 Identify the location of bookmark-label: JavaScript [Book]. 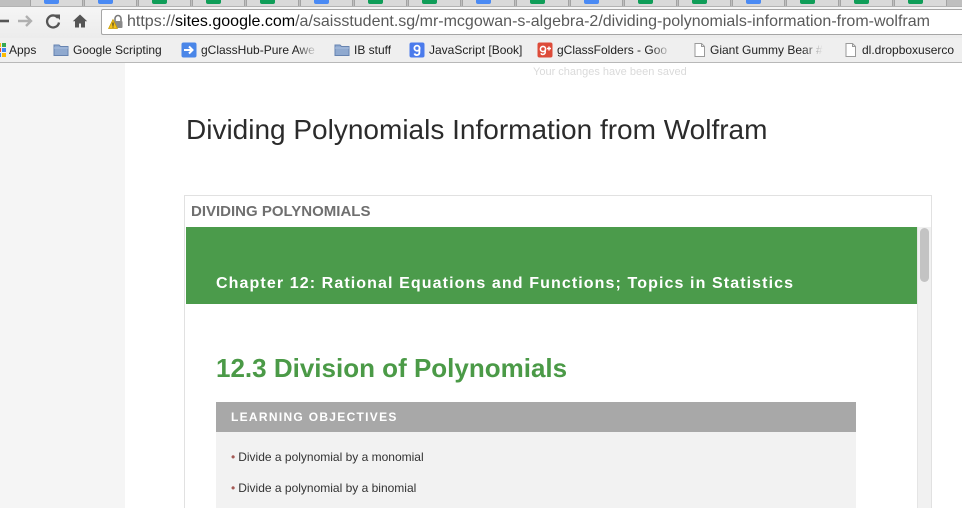
(476, 50).